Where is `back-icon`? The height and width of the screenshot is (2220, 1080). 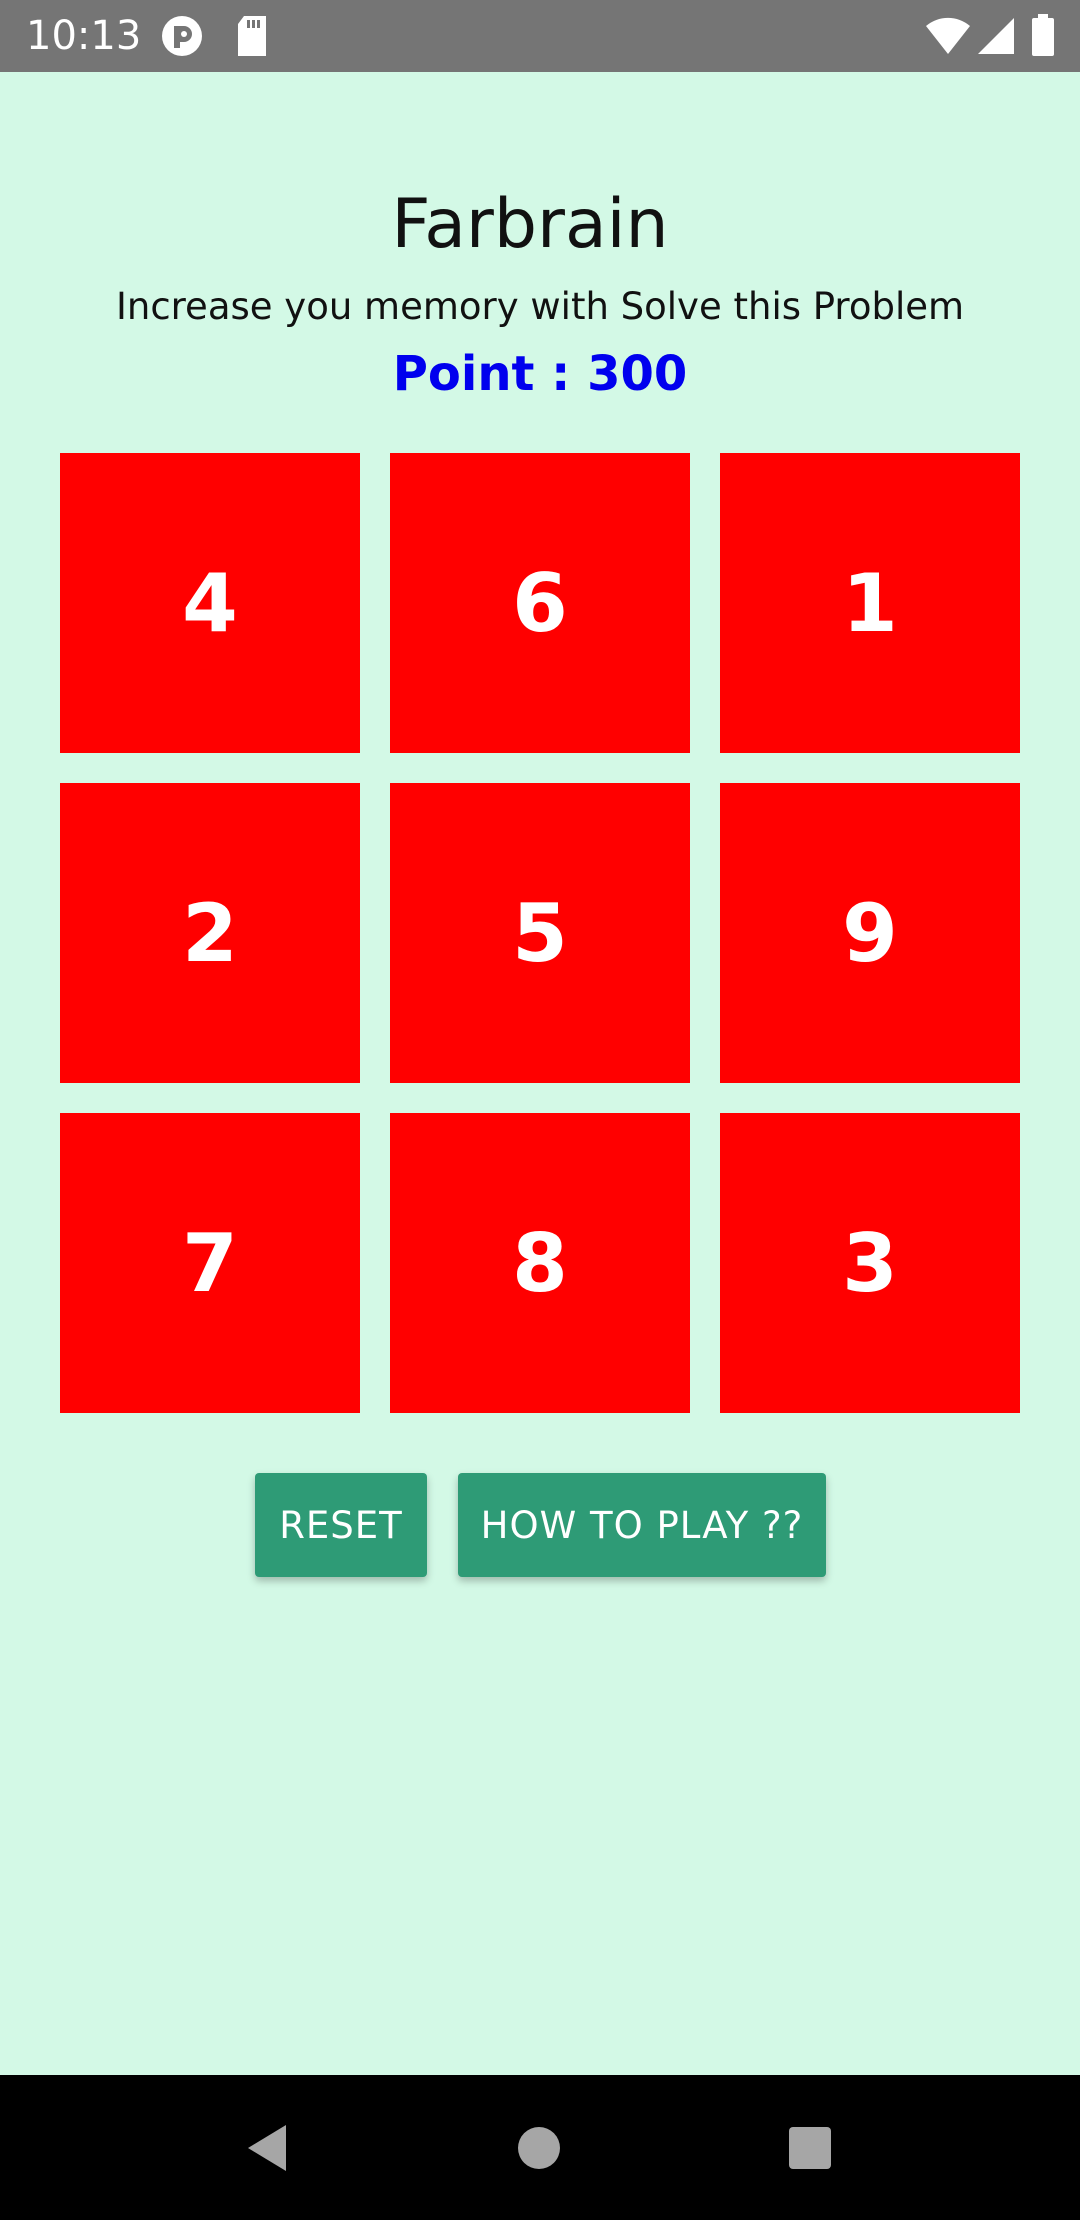 back-icon is located at coordinates (267, 2148).